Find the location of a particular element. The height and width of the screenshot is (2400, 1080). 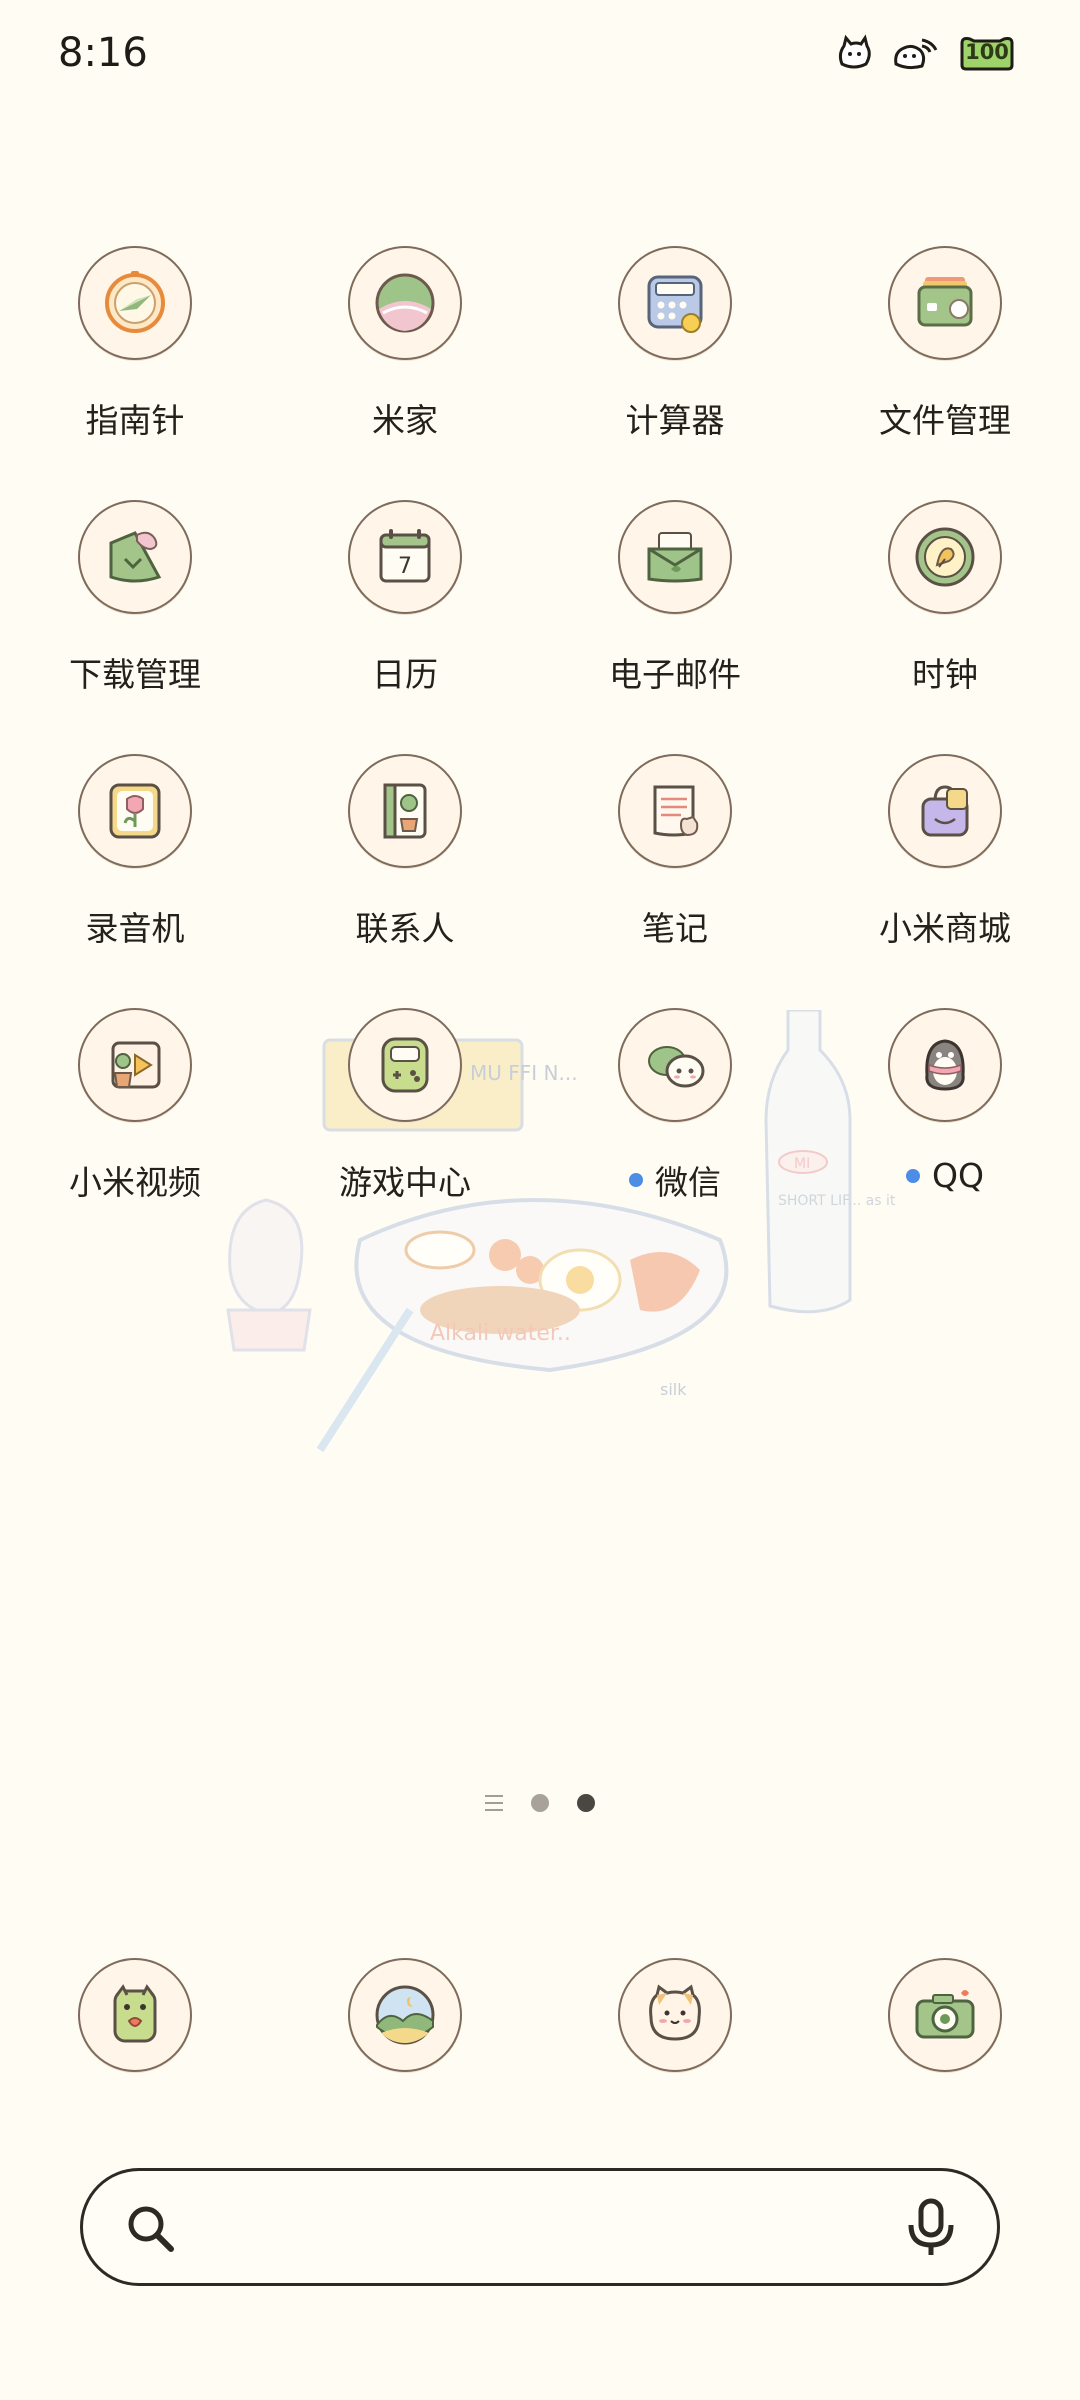

folder-icon is located at coordinates (945, 303).